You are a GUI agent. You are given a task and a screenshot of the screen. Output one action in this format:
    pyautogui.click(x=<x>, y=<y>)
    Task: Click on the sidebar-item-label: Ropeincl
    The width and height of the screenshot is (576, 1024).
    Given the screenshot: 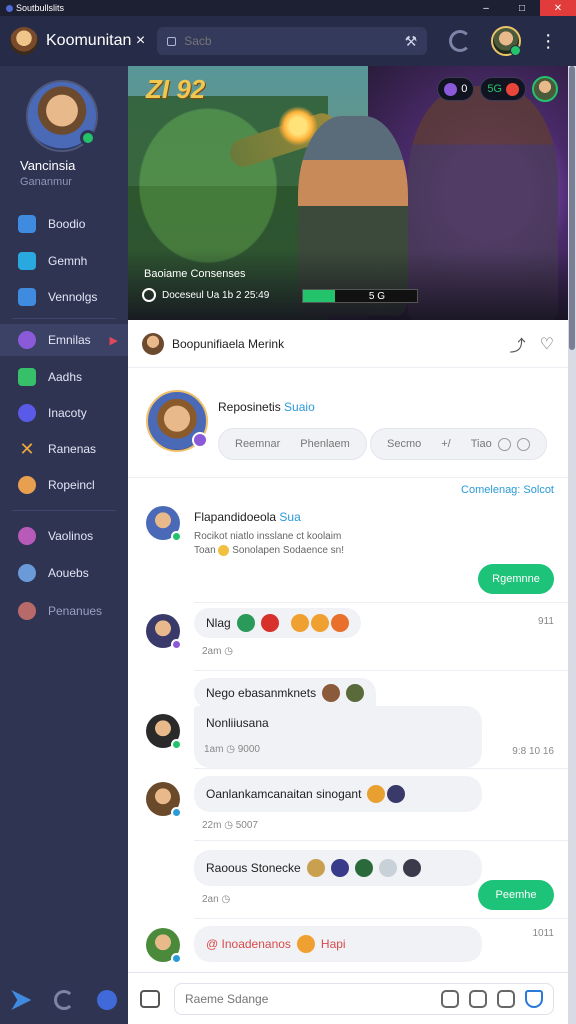 What is the action you would take?
    pyautogui.click(x=71, y=485)
    